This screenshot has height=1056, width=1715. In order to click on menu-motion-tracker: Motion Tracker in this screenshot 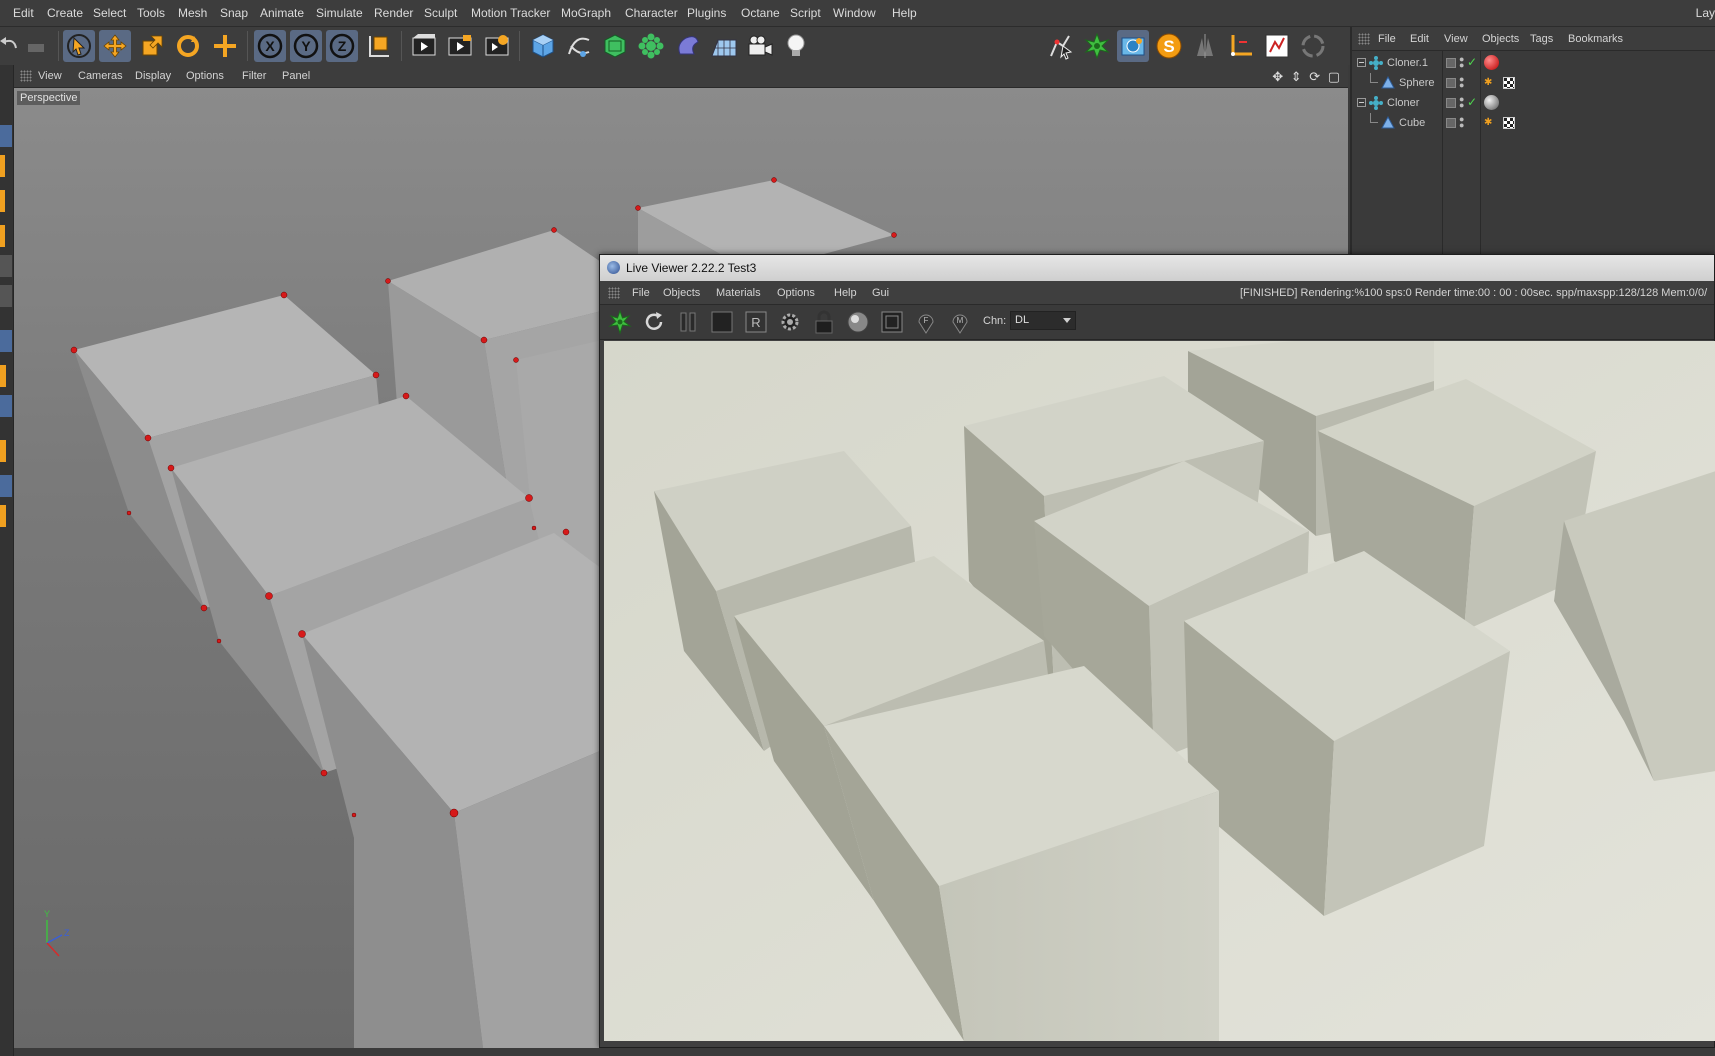, I will do `click(510, 13)`.